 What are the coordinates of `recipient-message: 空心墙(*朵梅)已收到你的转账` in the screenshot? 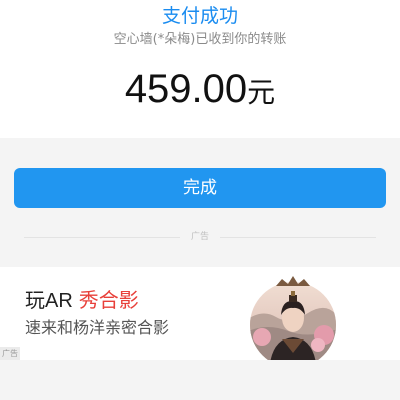 It's located at (200, 39).